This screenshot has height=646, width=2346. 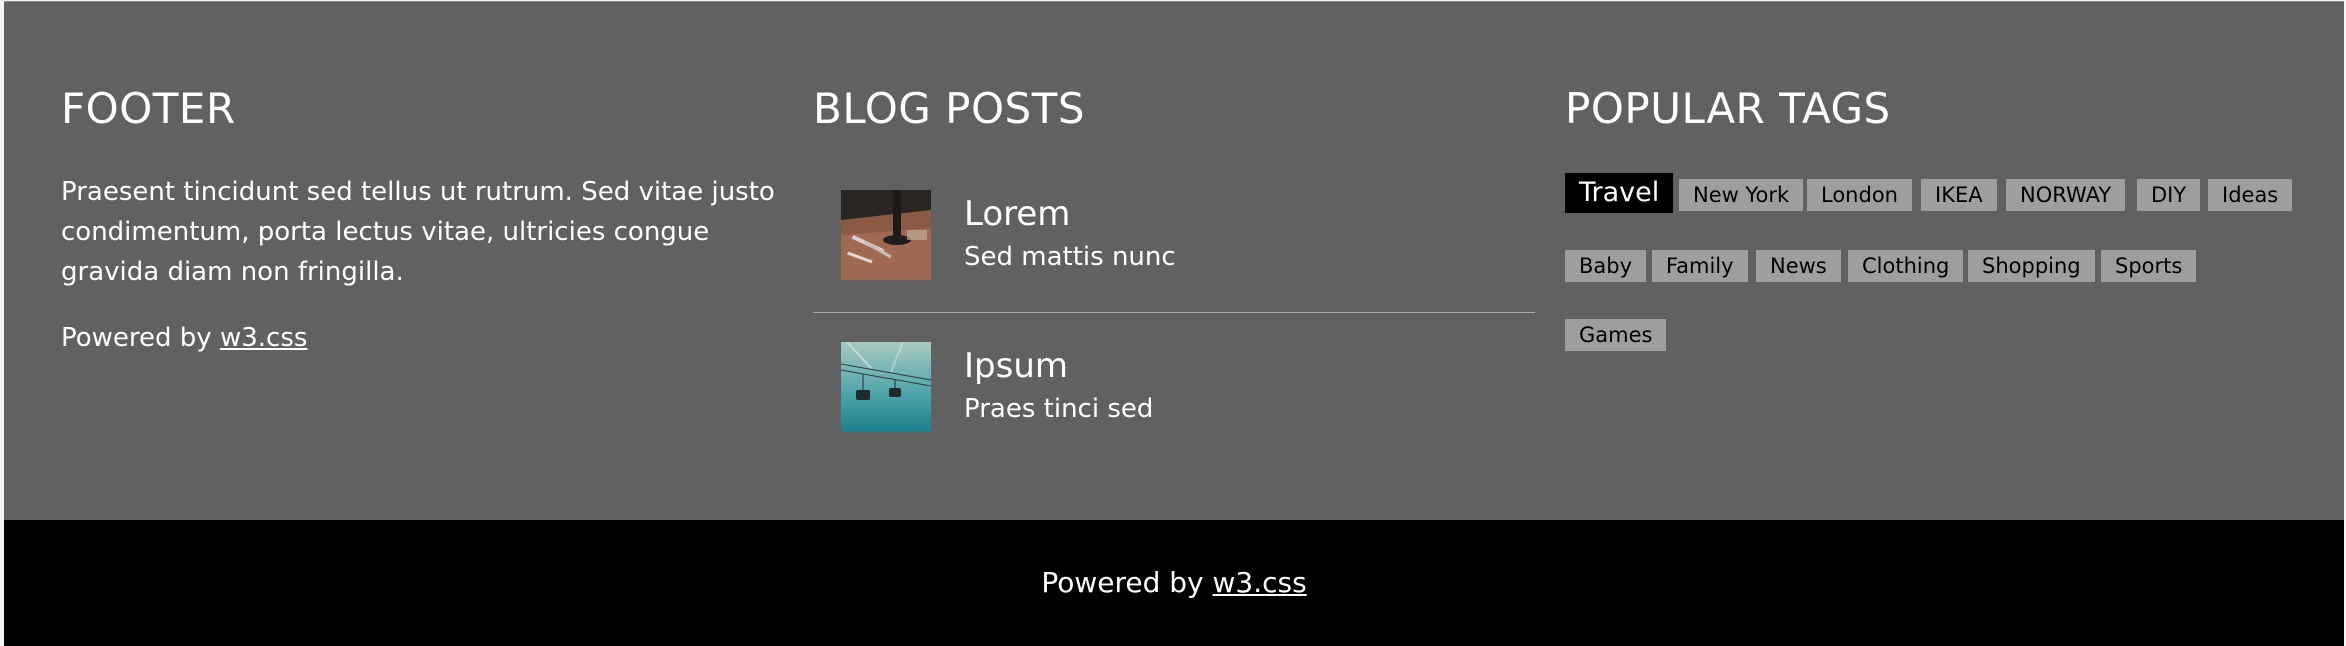 I want to click on blog-post-item: Lorem Sed mattis nunc, so click(x=1174, y=242).